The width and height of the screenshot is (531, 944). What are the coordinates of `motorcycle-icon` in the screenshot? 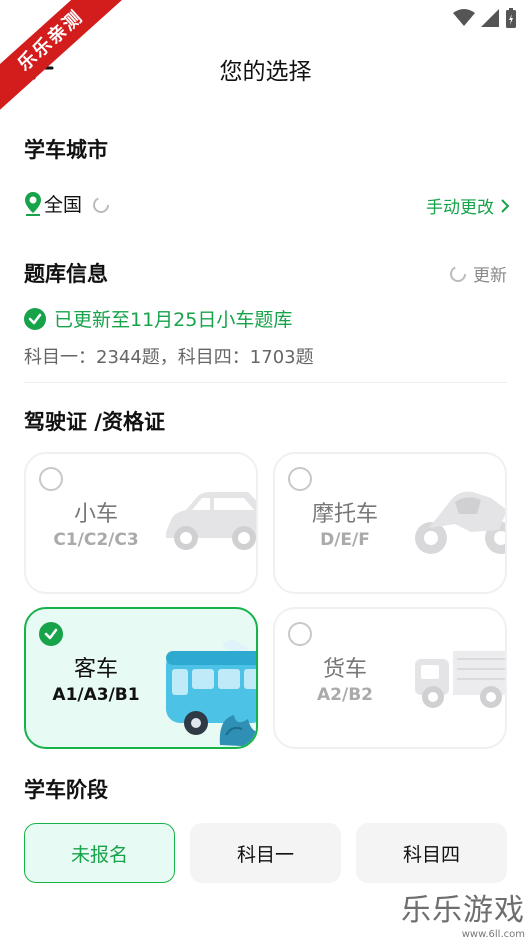 It's located at (460, 522).